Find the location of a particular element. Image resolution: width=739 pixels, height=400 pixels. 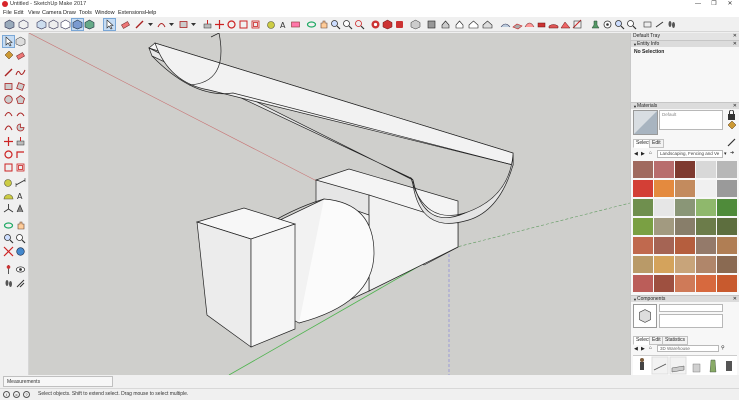

walk-tool-icon is located at coordinates (8, 283).